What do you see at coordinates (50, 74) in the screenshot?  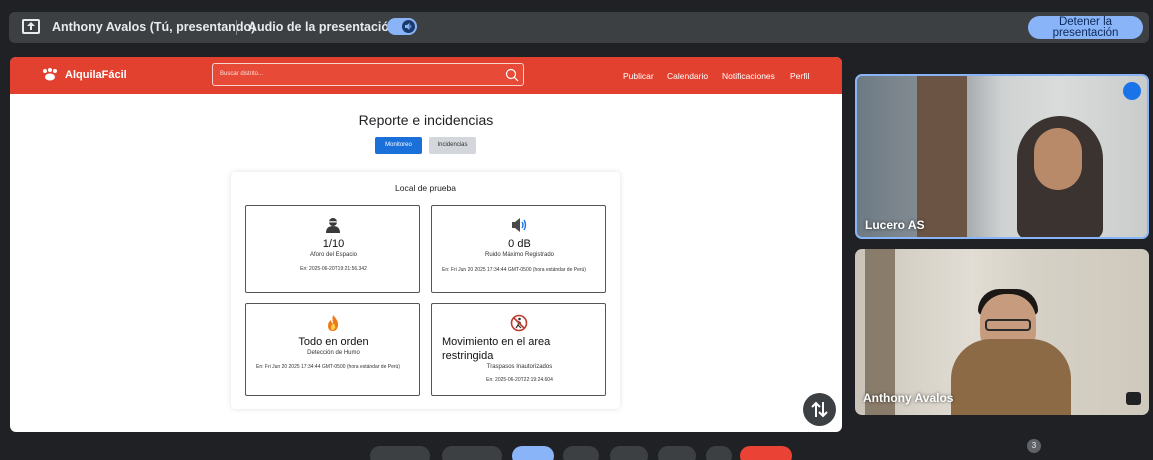 I see `logo-icon` at bounding box center [50, 74].